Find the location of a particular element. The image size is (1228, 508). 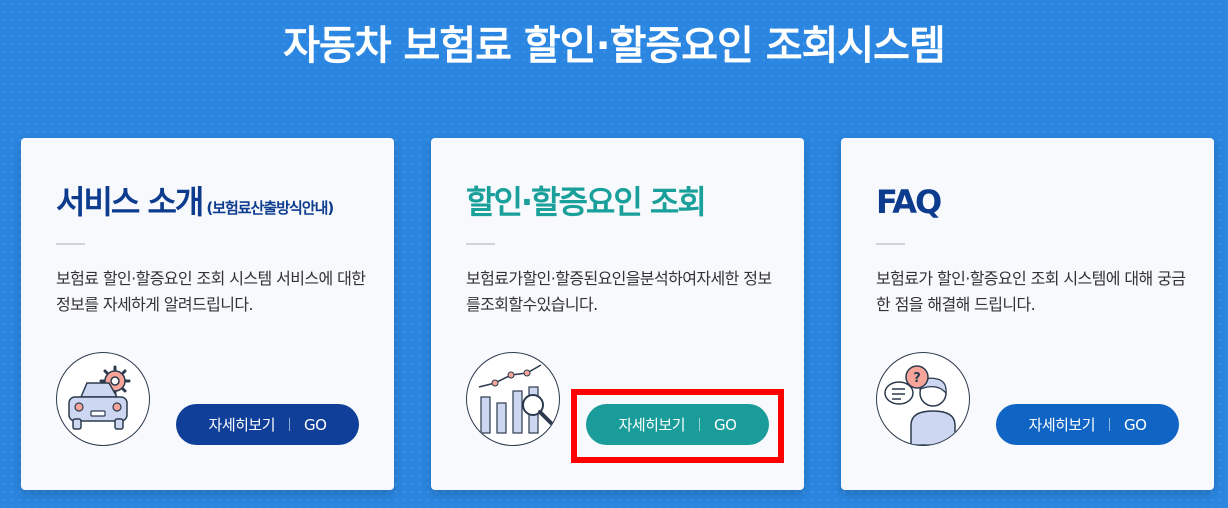

card-description: 보험료가할인·할증된요인을분석하여자세한 정보를조회할수있습니다. is located at coordinates (619, 291).